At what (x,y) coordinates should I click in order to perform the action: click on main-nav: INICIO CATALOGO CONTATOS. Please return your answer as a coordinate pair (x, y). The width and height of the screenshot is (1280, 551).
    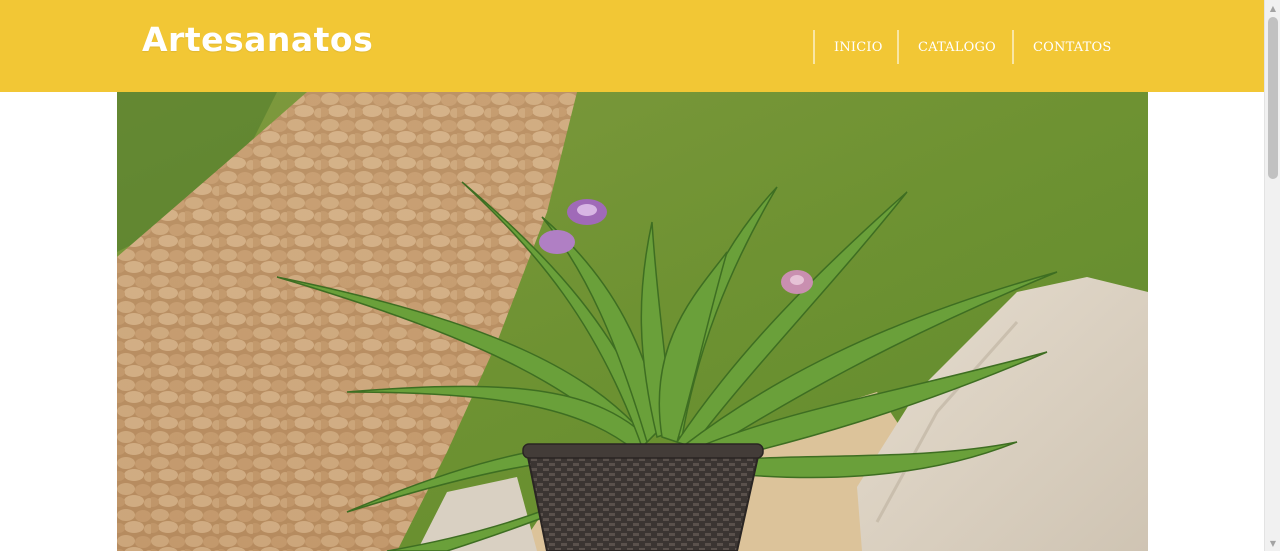
    Looking at the image, I should click on (967, 47).